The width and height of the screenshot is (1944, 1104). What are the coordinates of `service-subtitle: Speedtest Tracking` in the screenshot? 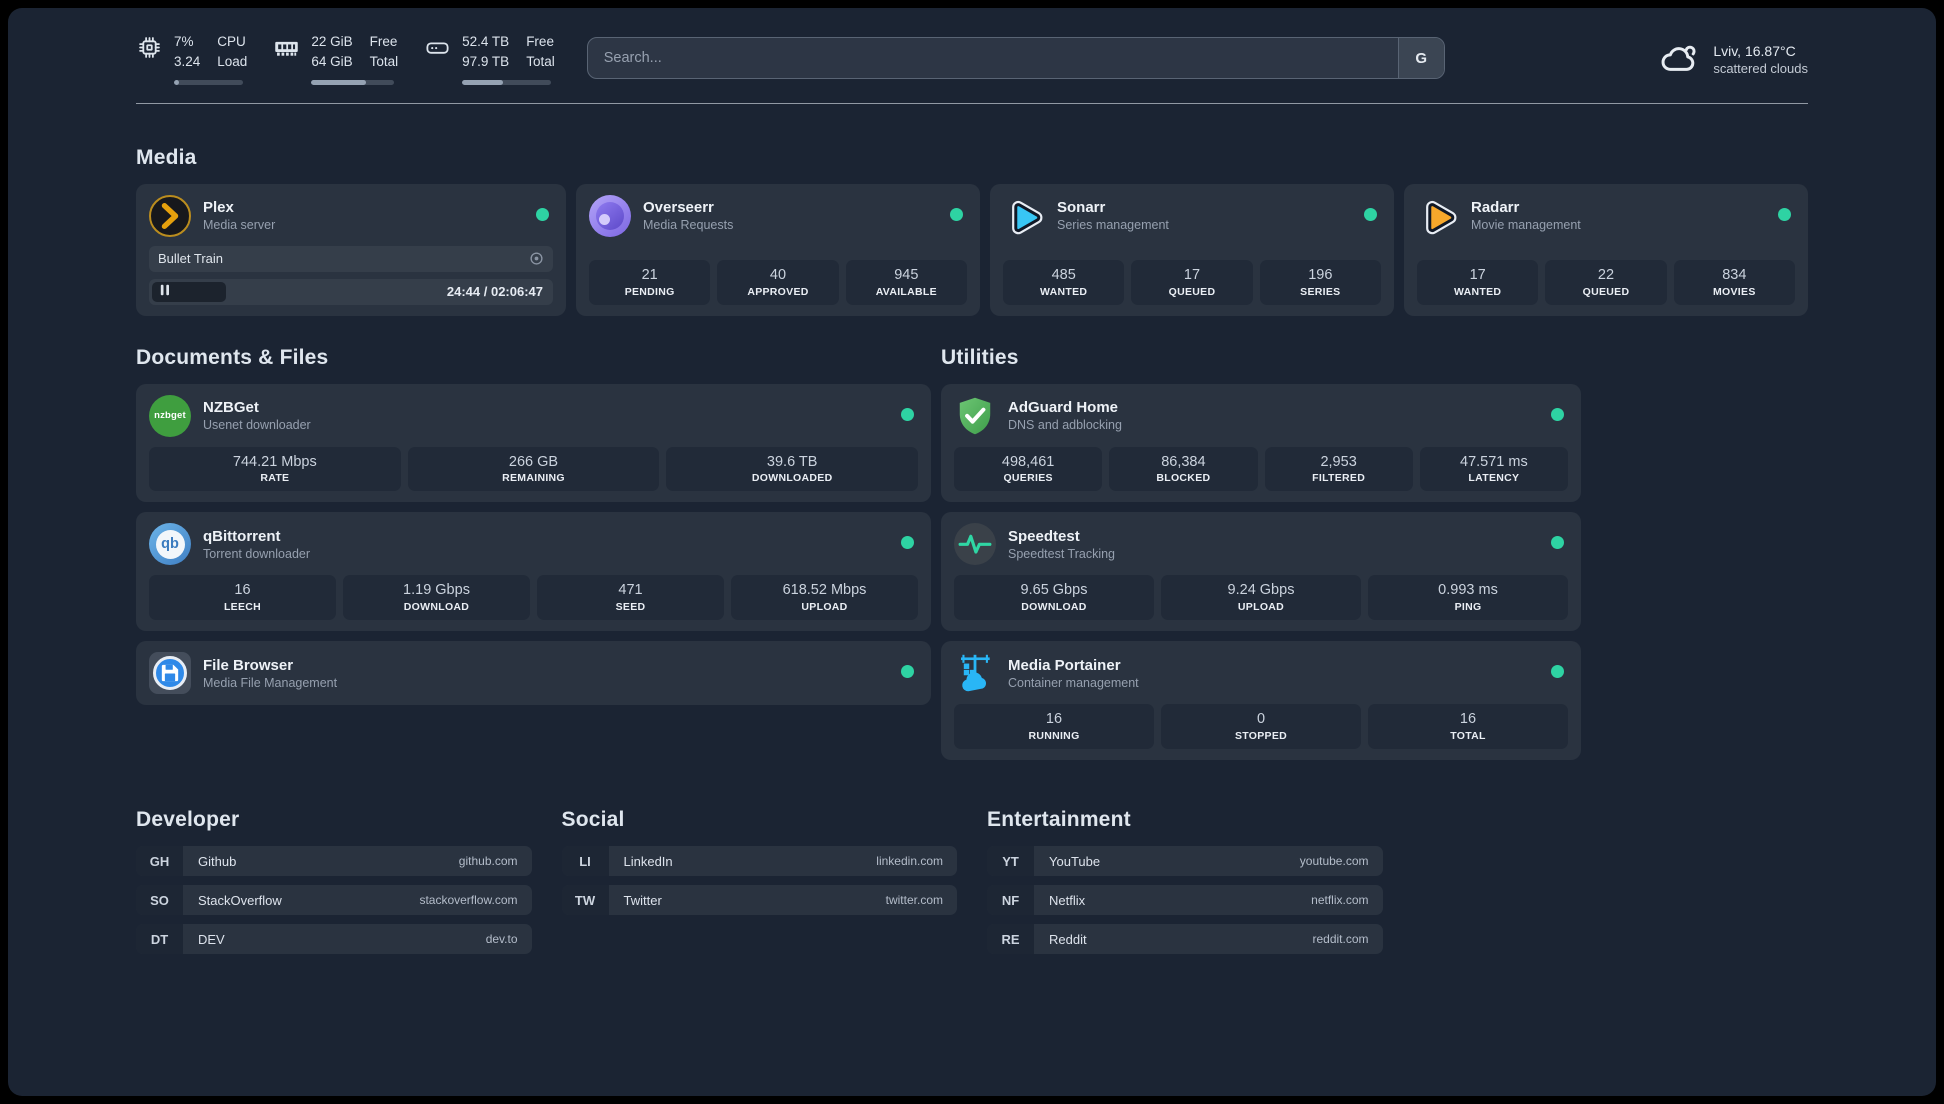 It's located at (1062, 553).